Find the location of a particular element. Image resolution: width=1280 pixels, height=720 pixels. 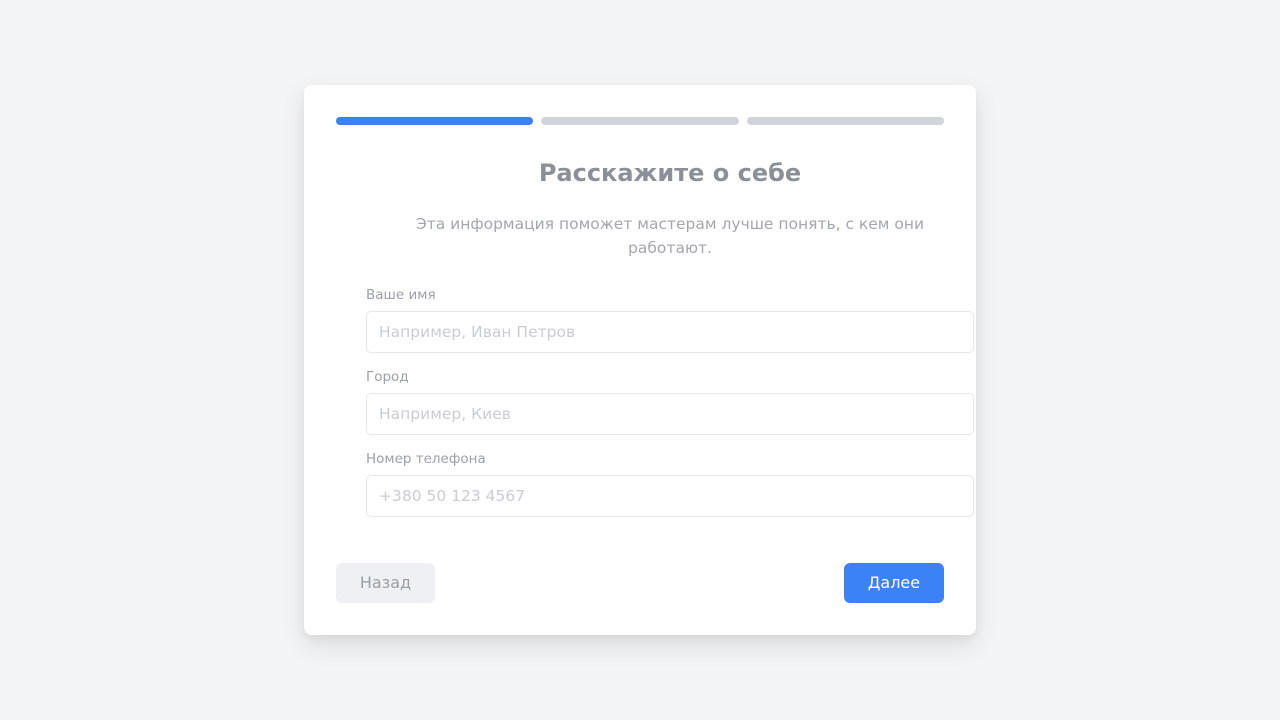

name-field-label: Ваше имя is located at coordinates (401, 295).